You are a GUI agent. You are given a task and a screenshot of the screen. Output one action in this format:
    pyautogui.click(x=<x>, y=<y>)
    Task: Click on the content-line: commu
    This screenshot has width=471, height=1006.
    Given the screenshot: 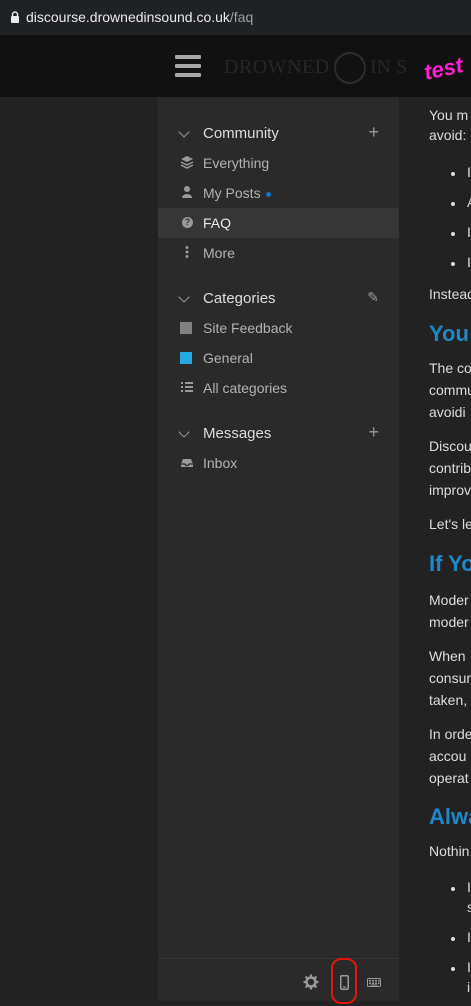 What is the action you would take?
    pyautogui.click(x=450, y=390)
    